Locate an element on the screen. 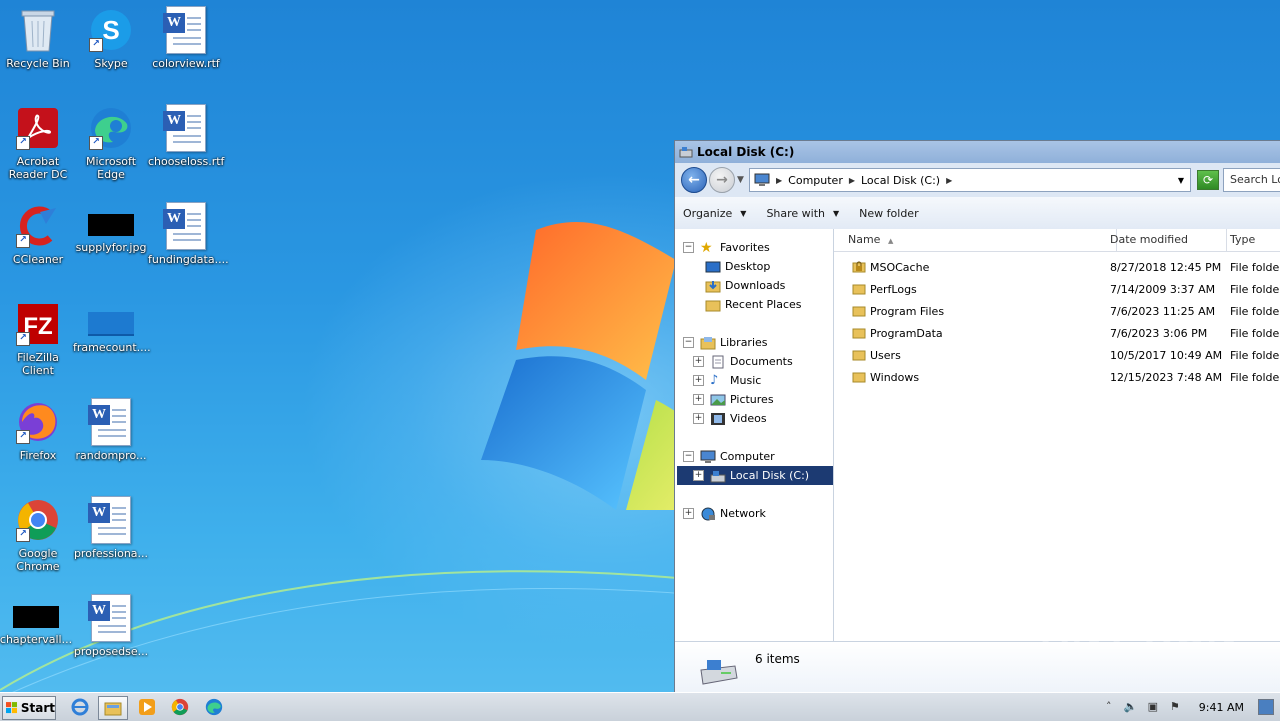 Image resolution: width=1280 pixels, height=721 pixels. tree-music: + ♪ Music is located at coordinates (770, 380).